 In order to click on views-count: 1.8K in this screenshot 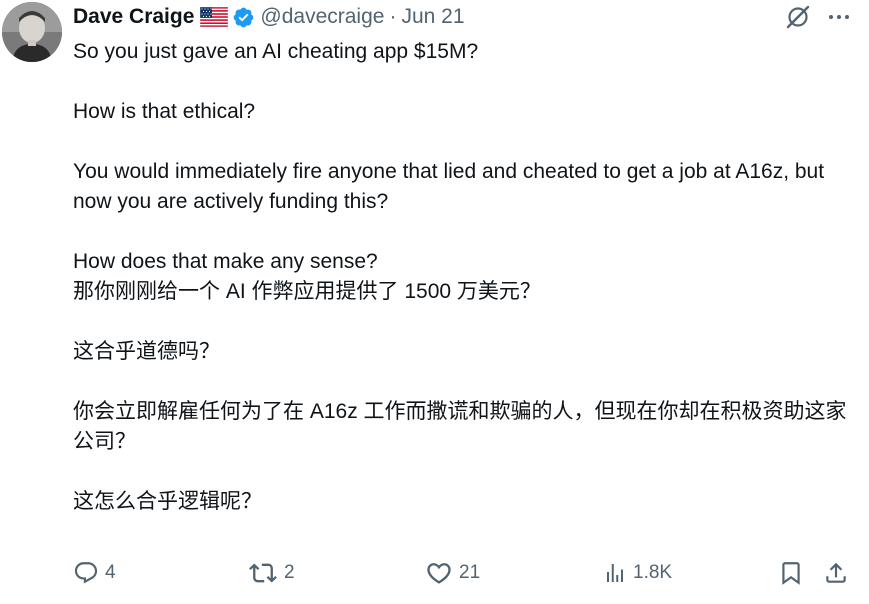, I will do `click(653, 572)`.